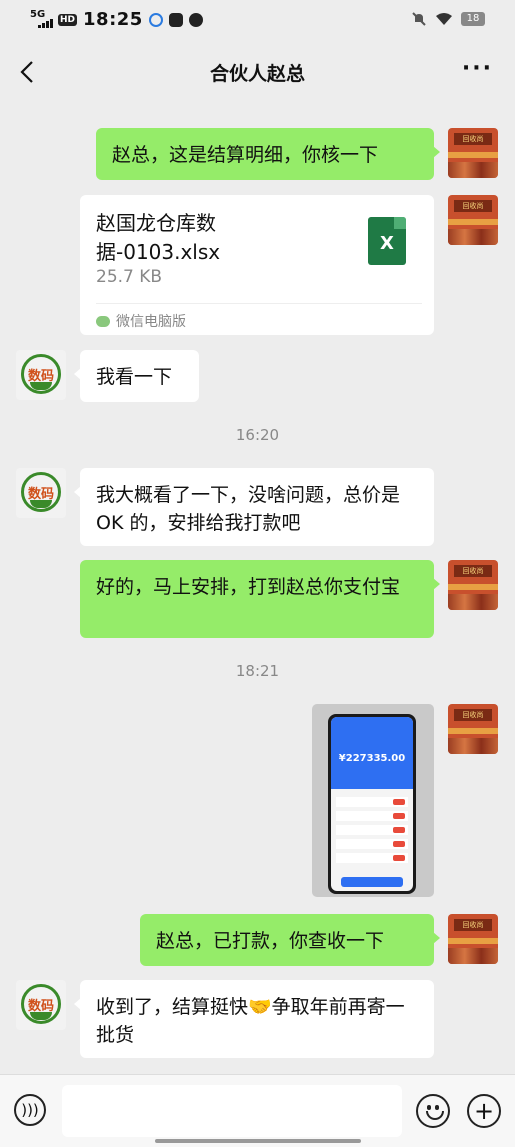  Describe the element at coordinates (257, 20) in the screenshot. I see `status-bar: 5G HD 18:25 18` at that location.